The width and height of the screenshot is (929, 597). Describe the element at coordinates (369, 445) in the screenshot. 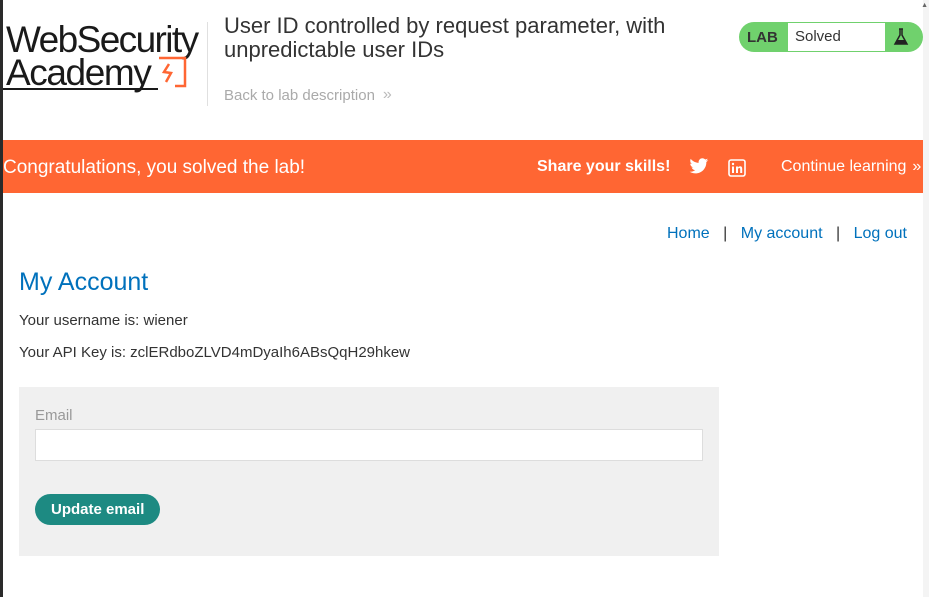

I see `email-input` at that location.